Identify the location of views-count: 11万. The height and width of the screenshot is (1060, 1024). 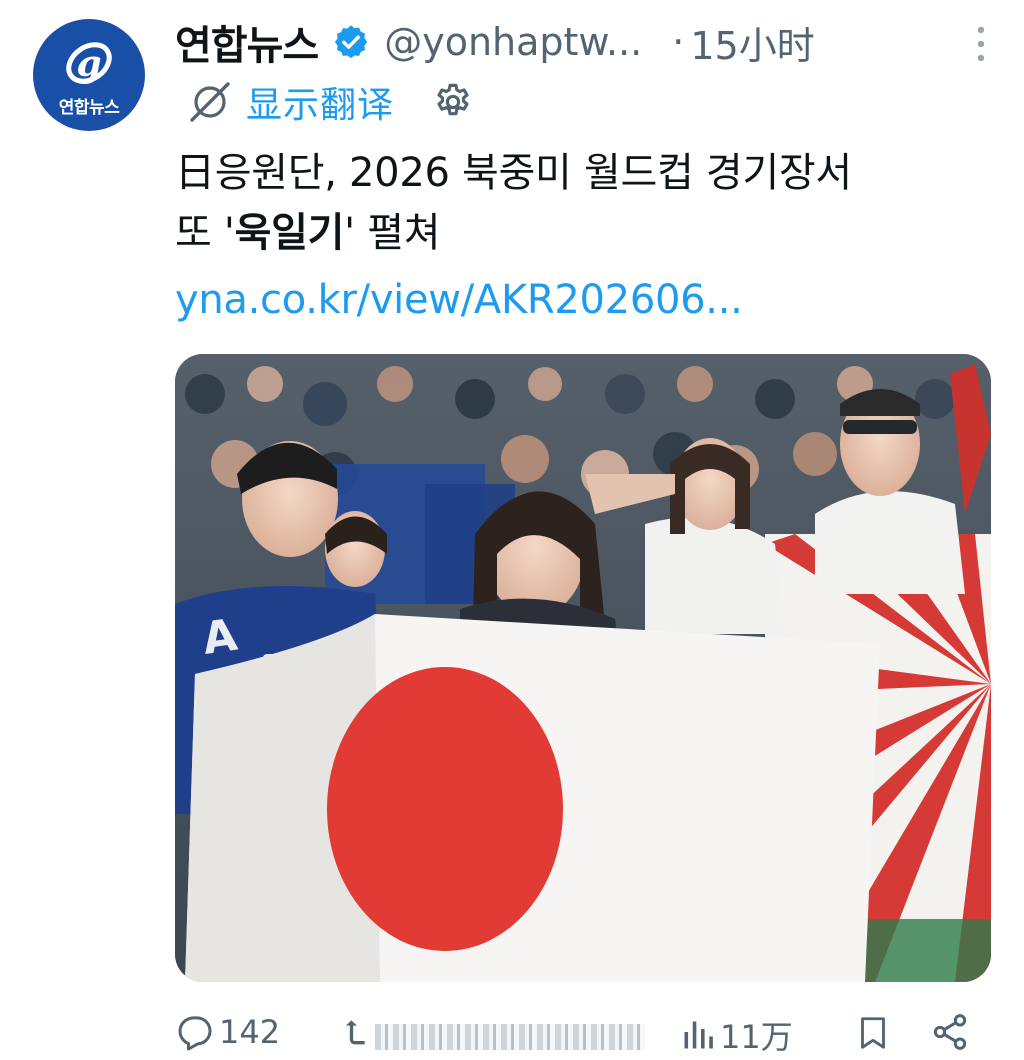
(756, 1037).